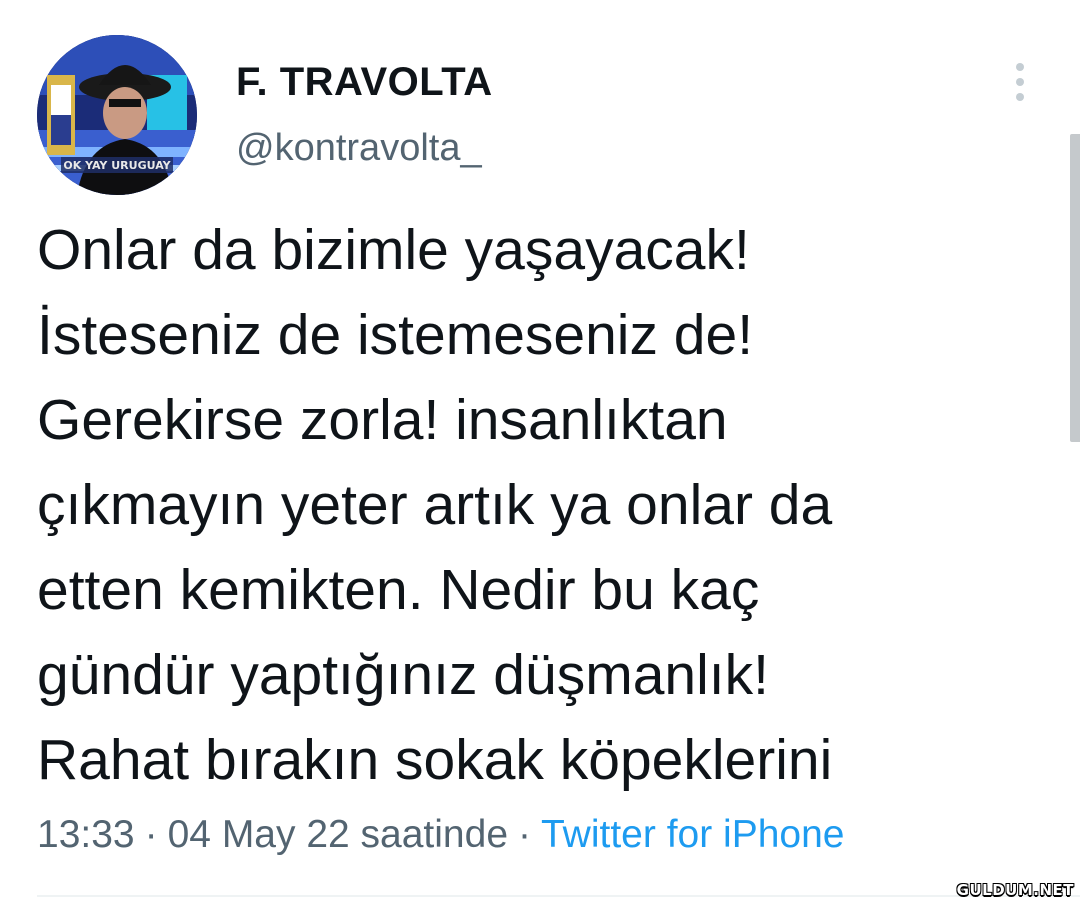 This screenshot has width=1080, height=903. What do you see at coordinates (382, 420) in the screenshot?
I see `tweet-line: Gerekirse zorla! insanlıktan` at bounding box center [382, 420].